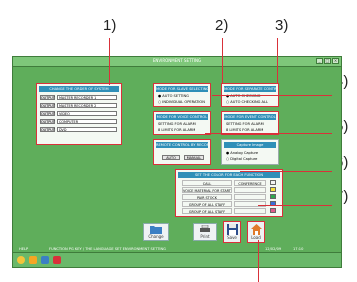 Image resolution: width=357 pixels, height=282 pixels. Describe the element at coordinates (258, 261) in the screenshot. I see `callout-line-7-vertical` at that location.